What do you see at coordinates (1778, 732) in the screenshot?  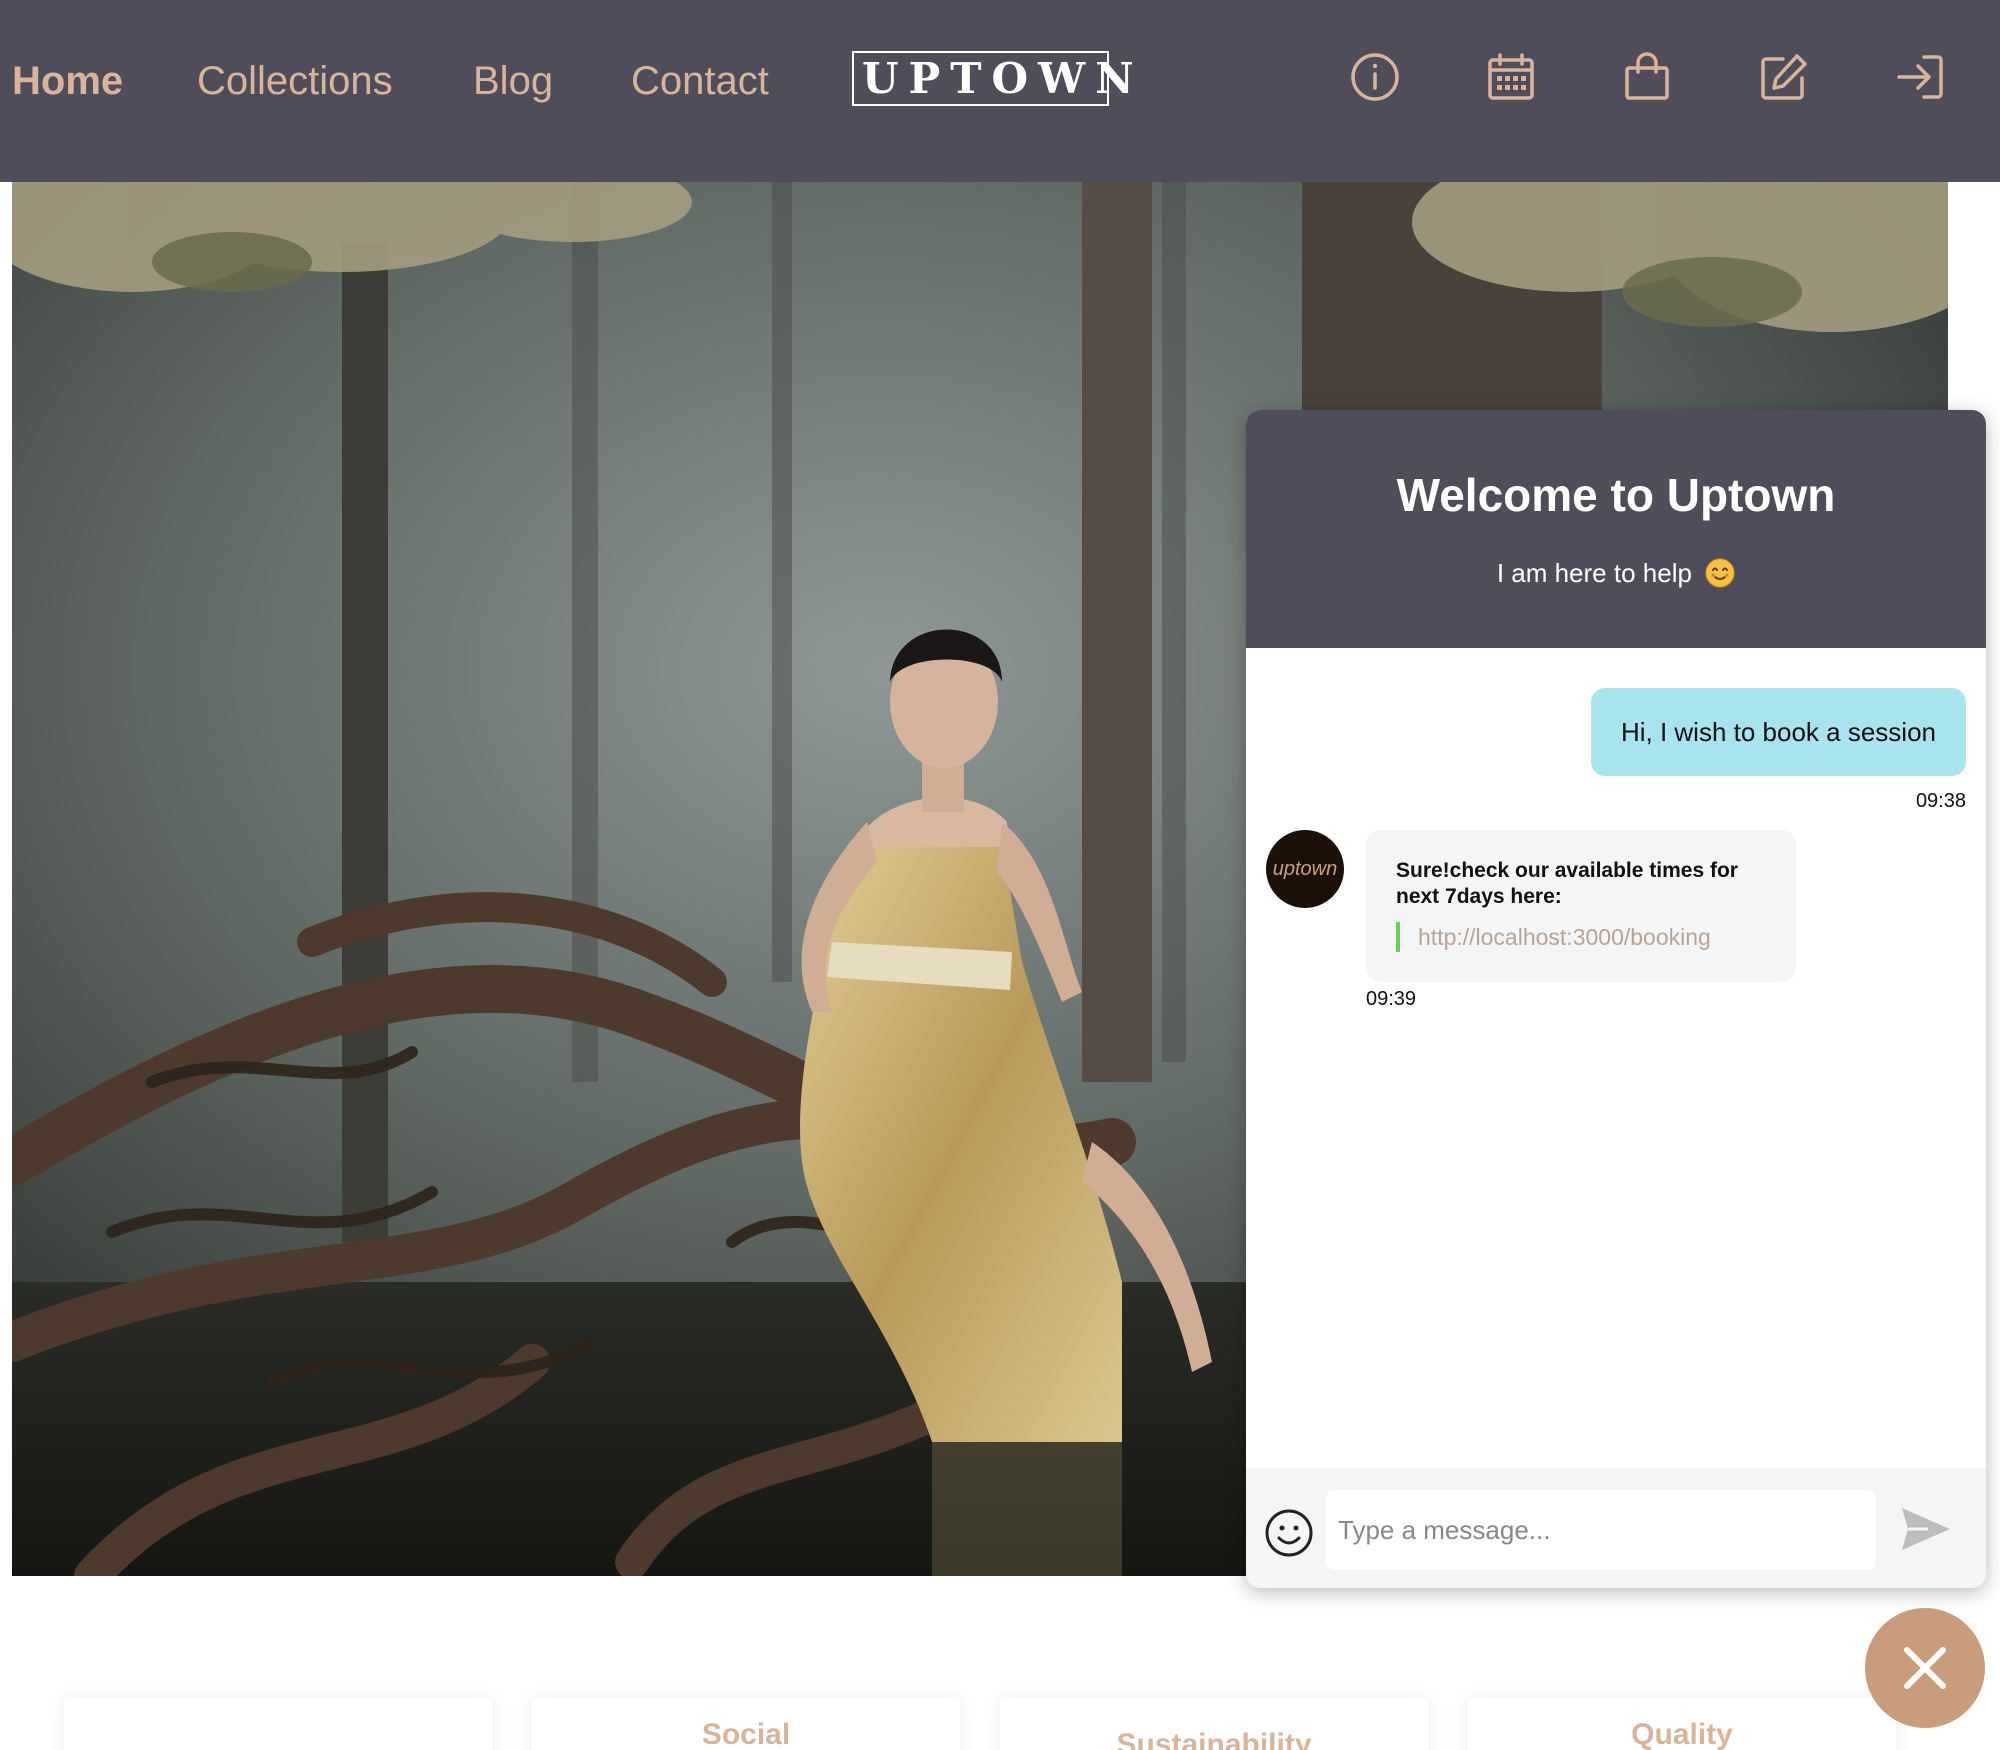 I see `user-message-bubble: Hi, I wish to book a session` at bounding box center [1778, 732].